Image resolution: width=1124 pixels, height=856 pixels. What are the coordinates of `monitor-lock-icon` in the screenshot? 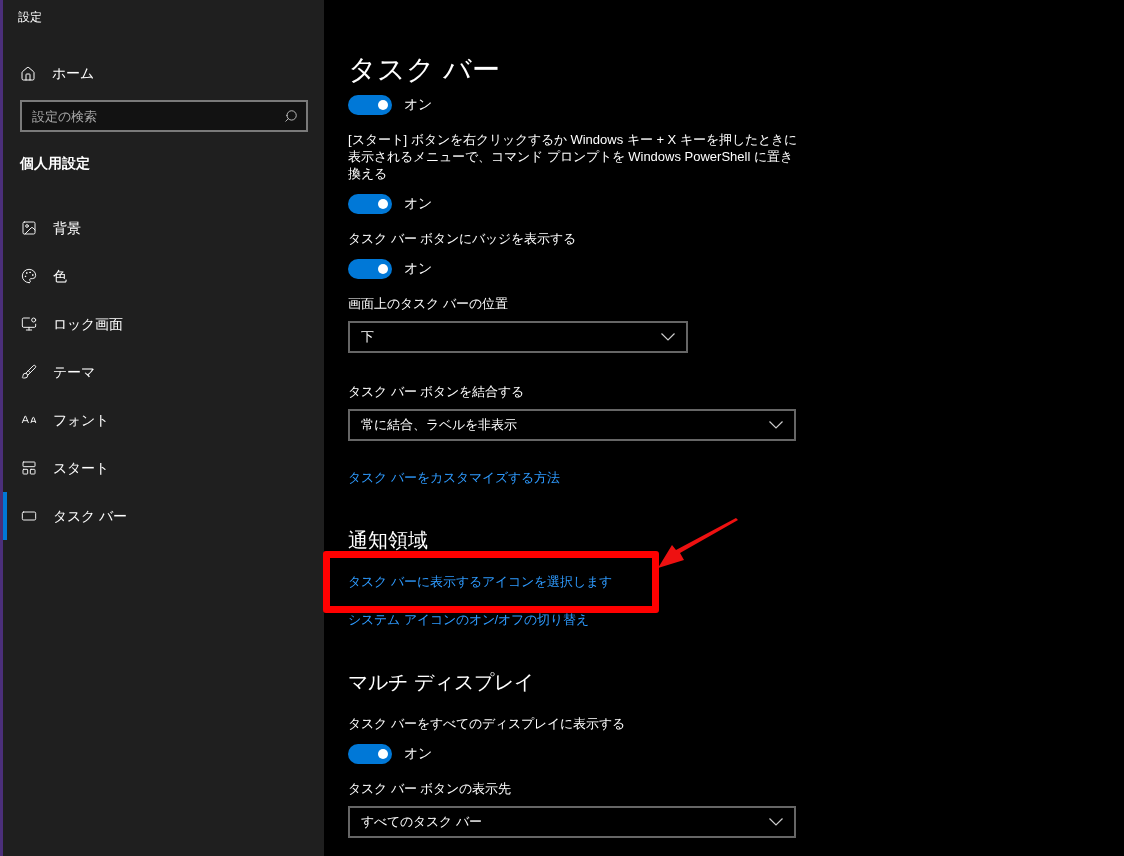 It's located at (29, 324).